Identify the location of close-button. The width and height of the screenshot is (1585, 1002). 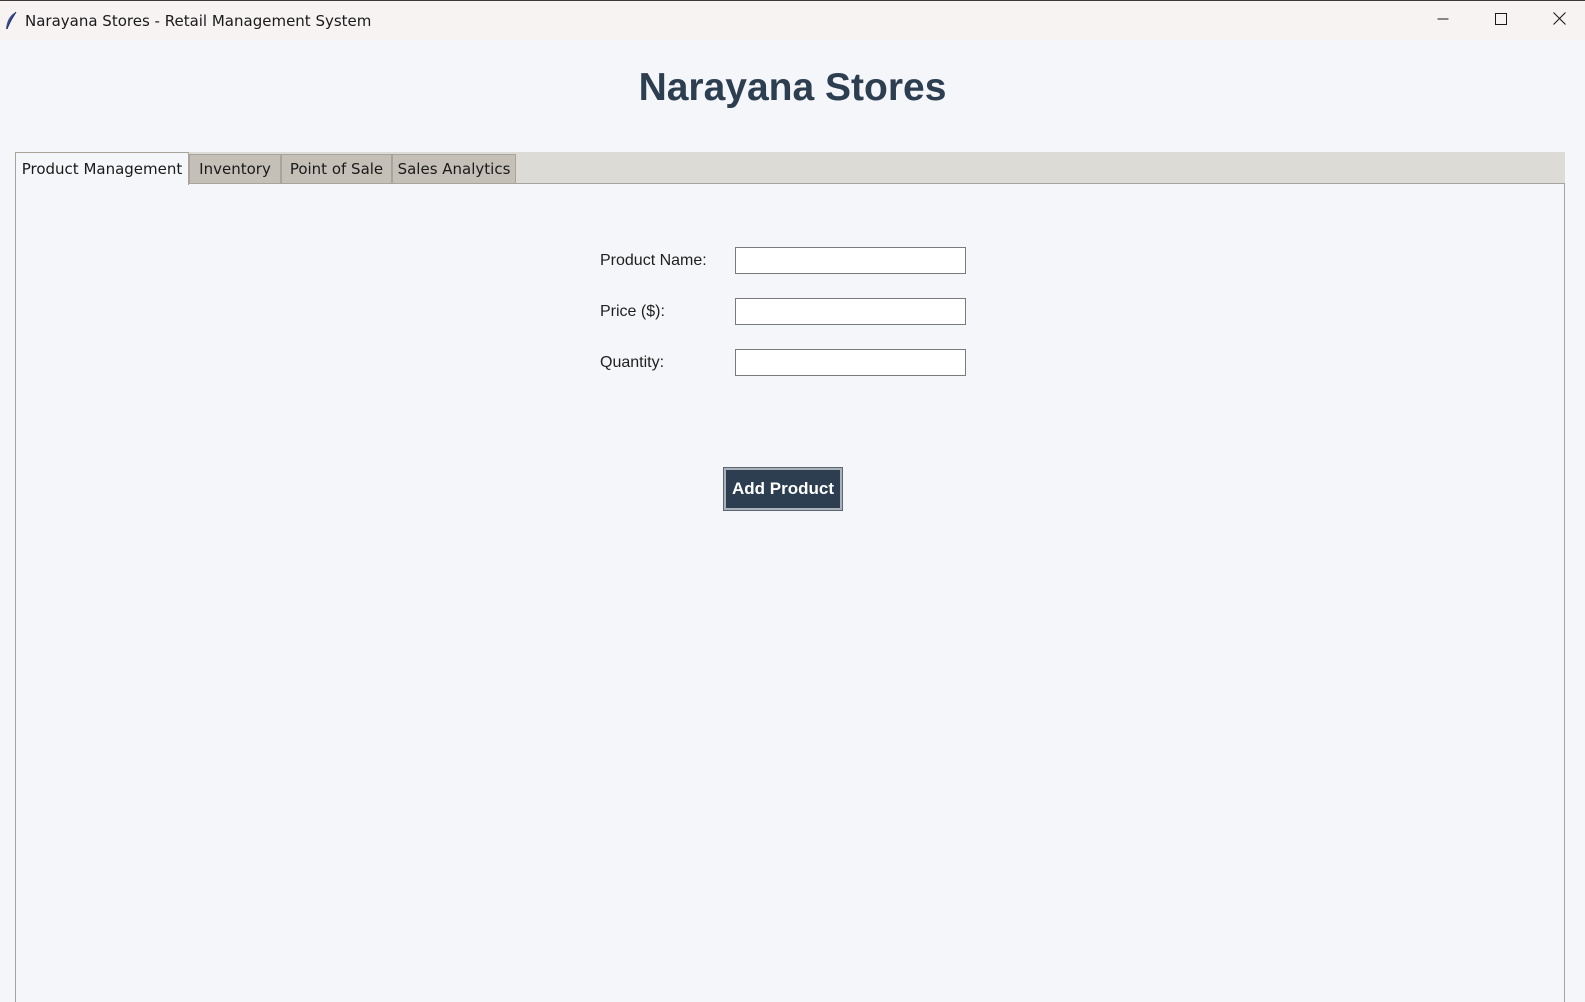
(1557, 21).